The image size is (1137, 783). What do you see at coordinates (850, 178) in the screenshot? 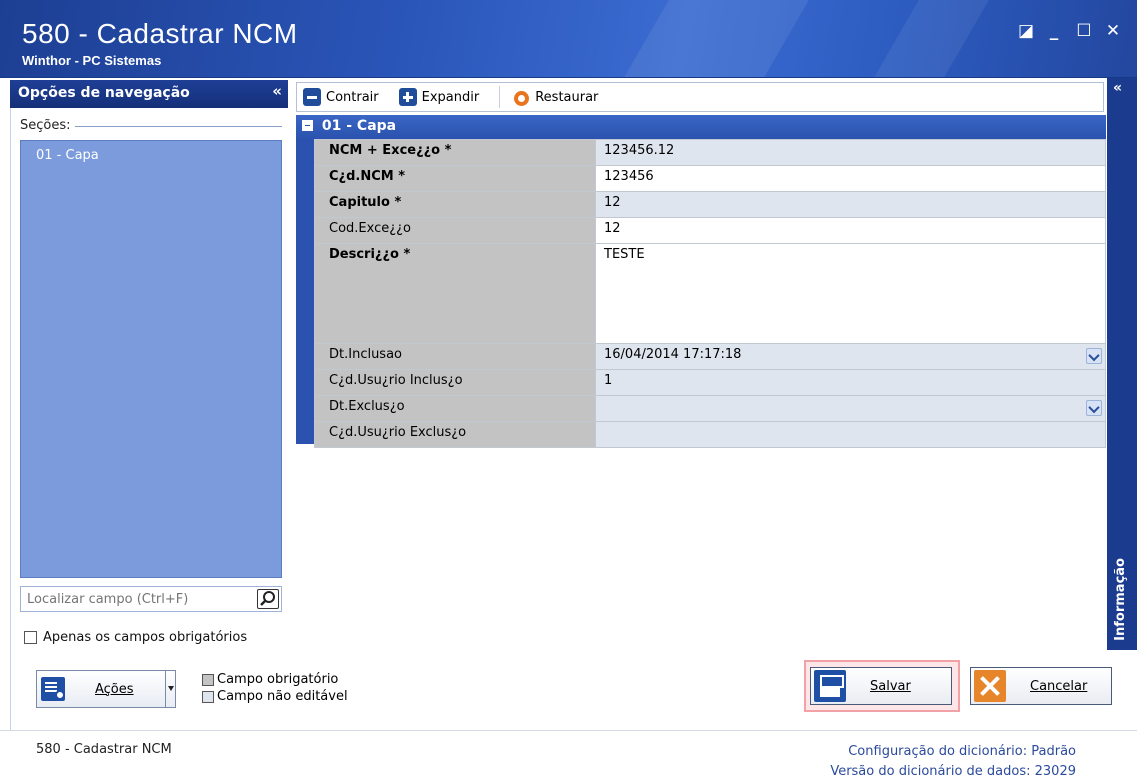
I see `field-value-cod-ncm: 123456` at bounding box center [850, 178].